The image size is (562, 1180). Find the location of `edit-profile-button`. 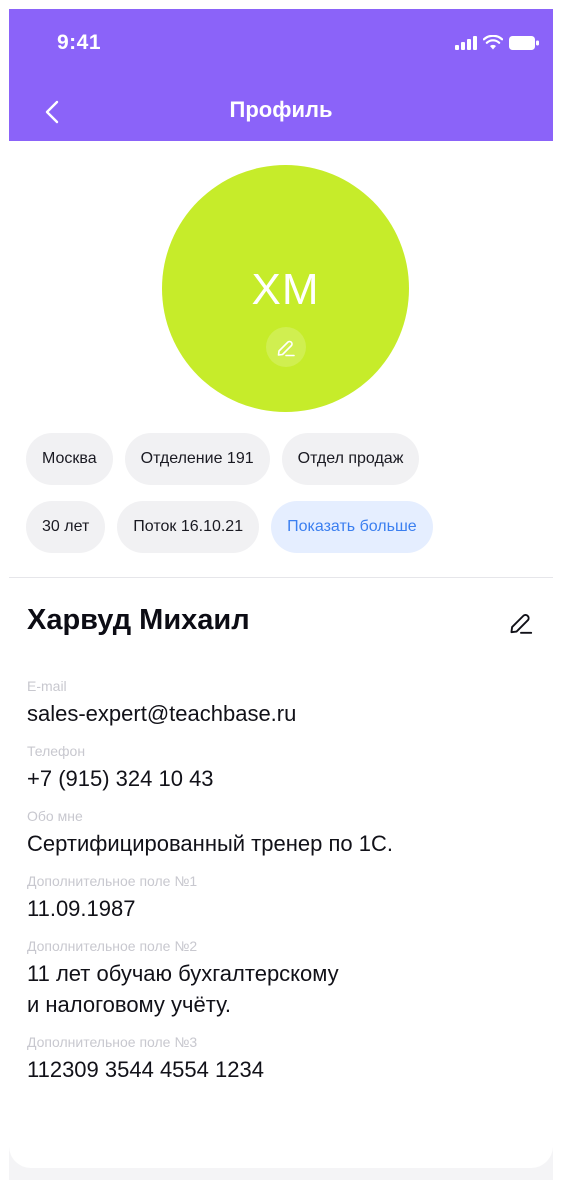

edit-profile-button is located at coordinates (521, 622).